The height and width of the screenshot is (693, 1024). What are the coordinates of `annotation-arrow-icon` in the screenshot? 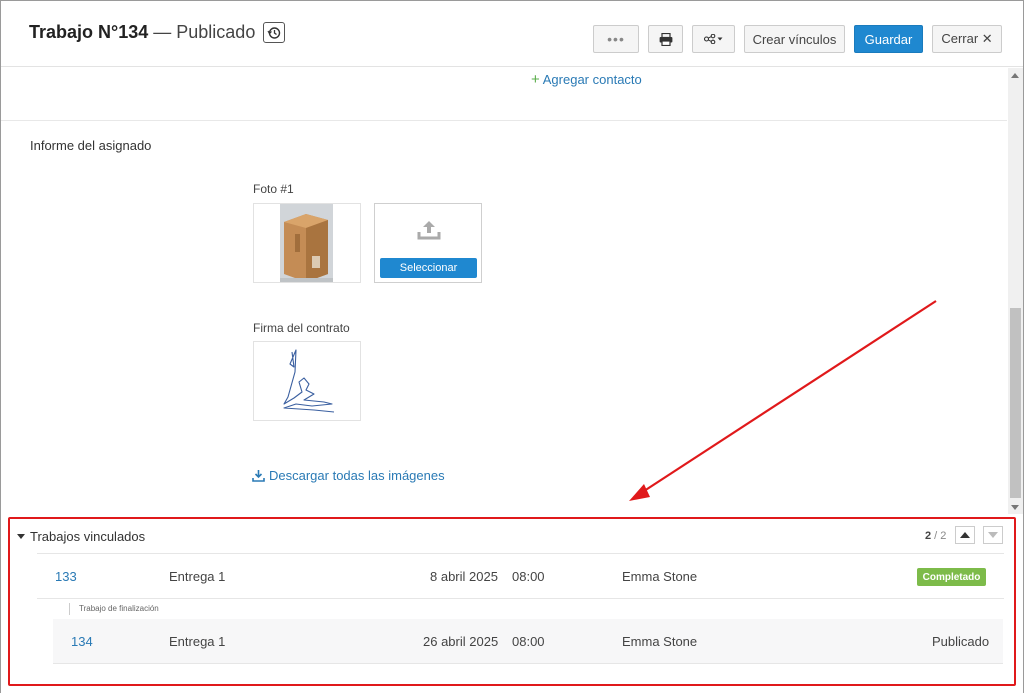 It's located at (783, 400).